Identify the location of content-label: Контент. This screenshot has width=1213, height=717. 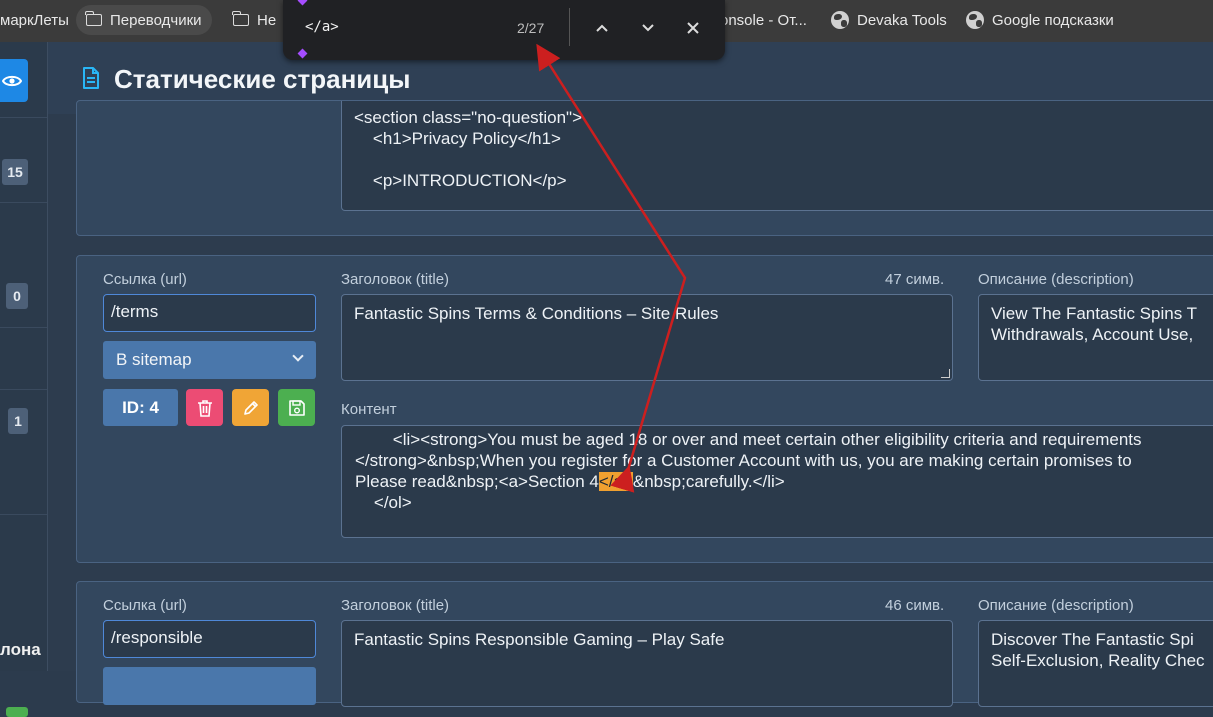
(369, 409).